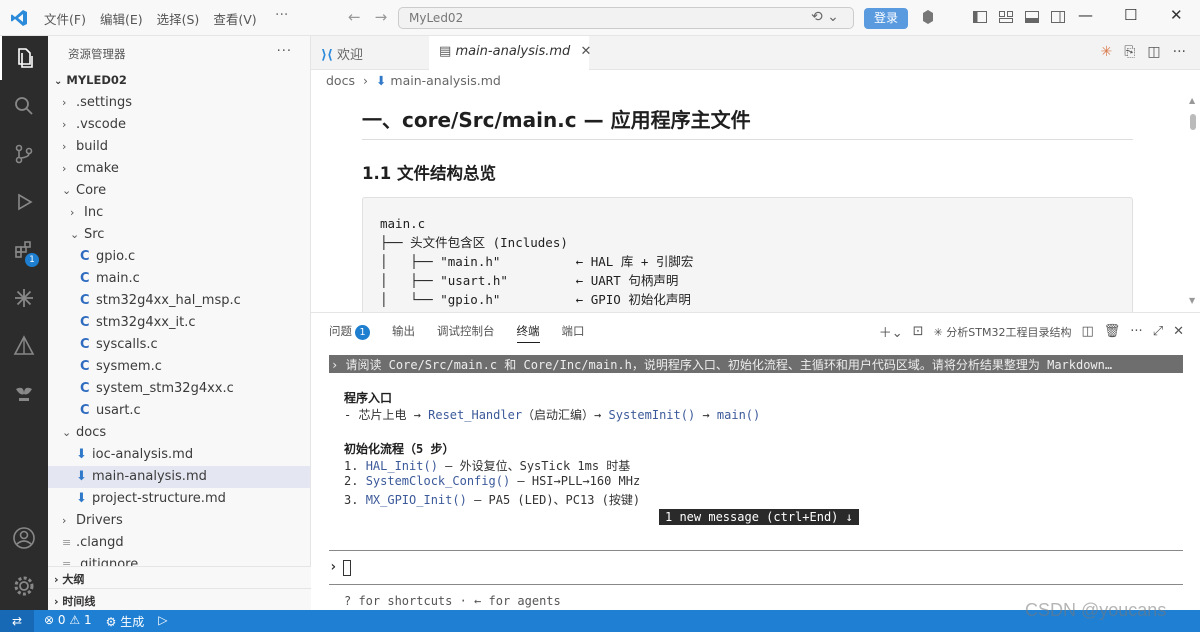 The height and width of the screenshot is (632, 1200). What do you see at coordinates (1112, 331) in the screenshot?
I see `kill-terminal-trash-icon: 🗑` at bounding box center [1112, 331].